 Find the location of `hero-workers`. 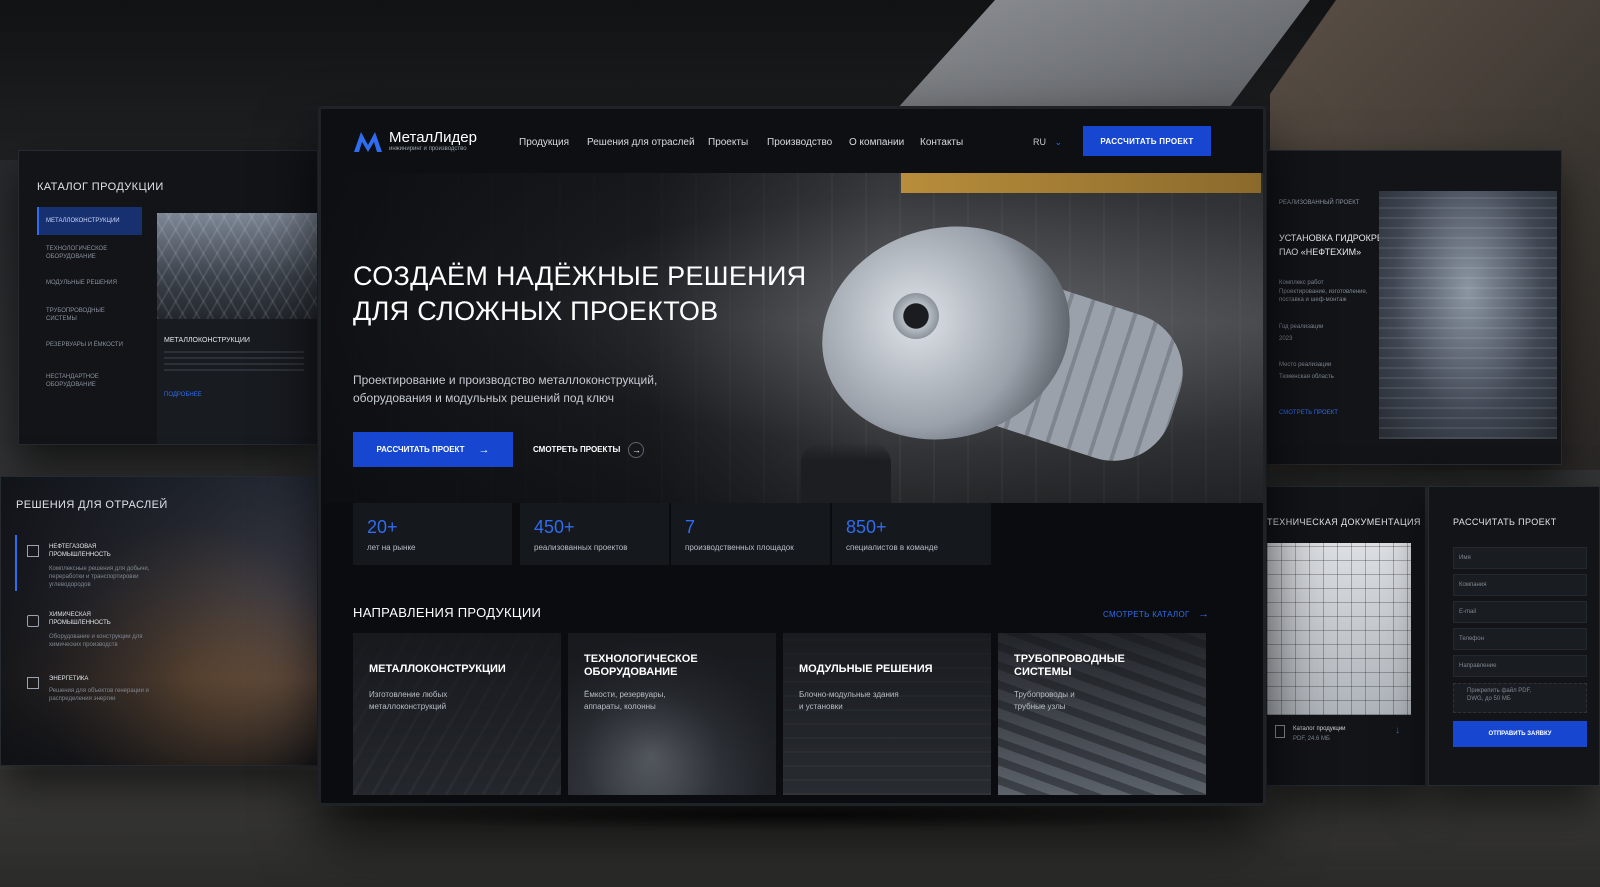

hero-workers is located at coordinates (846, 473).